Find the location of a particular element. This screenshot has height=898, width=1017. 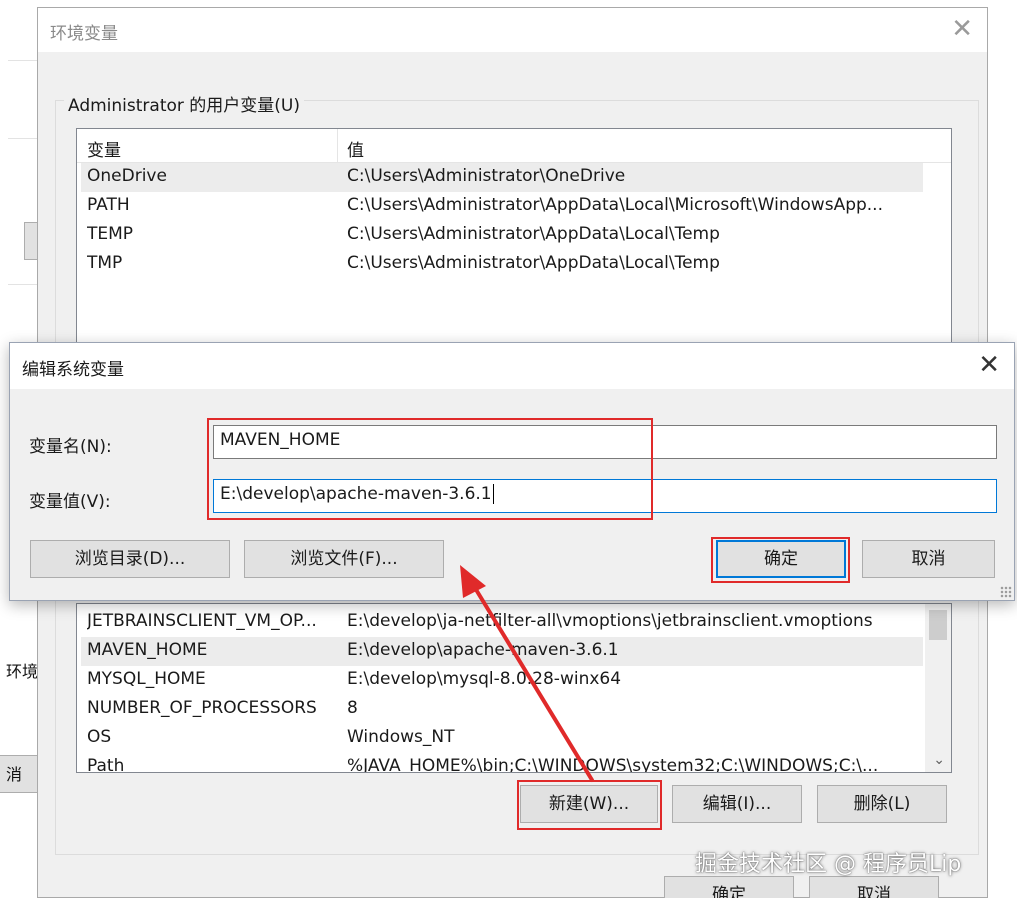

variable-value: Windows_NT is located at coordinates (401, 737).